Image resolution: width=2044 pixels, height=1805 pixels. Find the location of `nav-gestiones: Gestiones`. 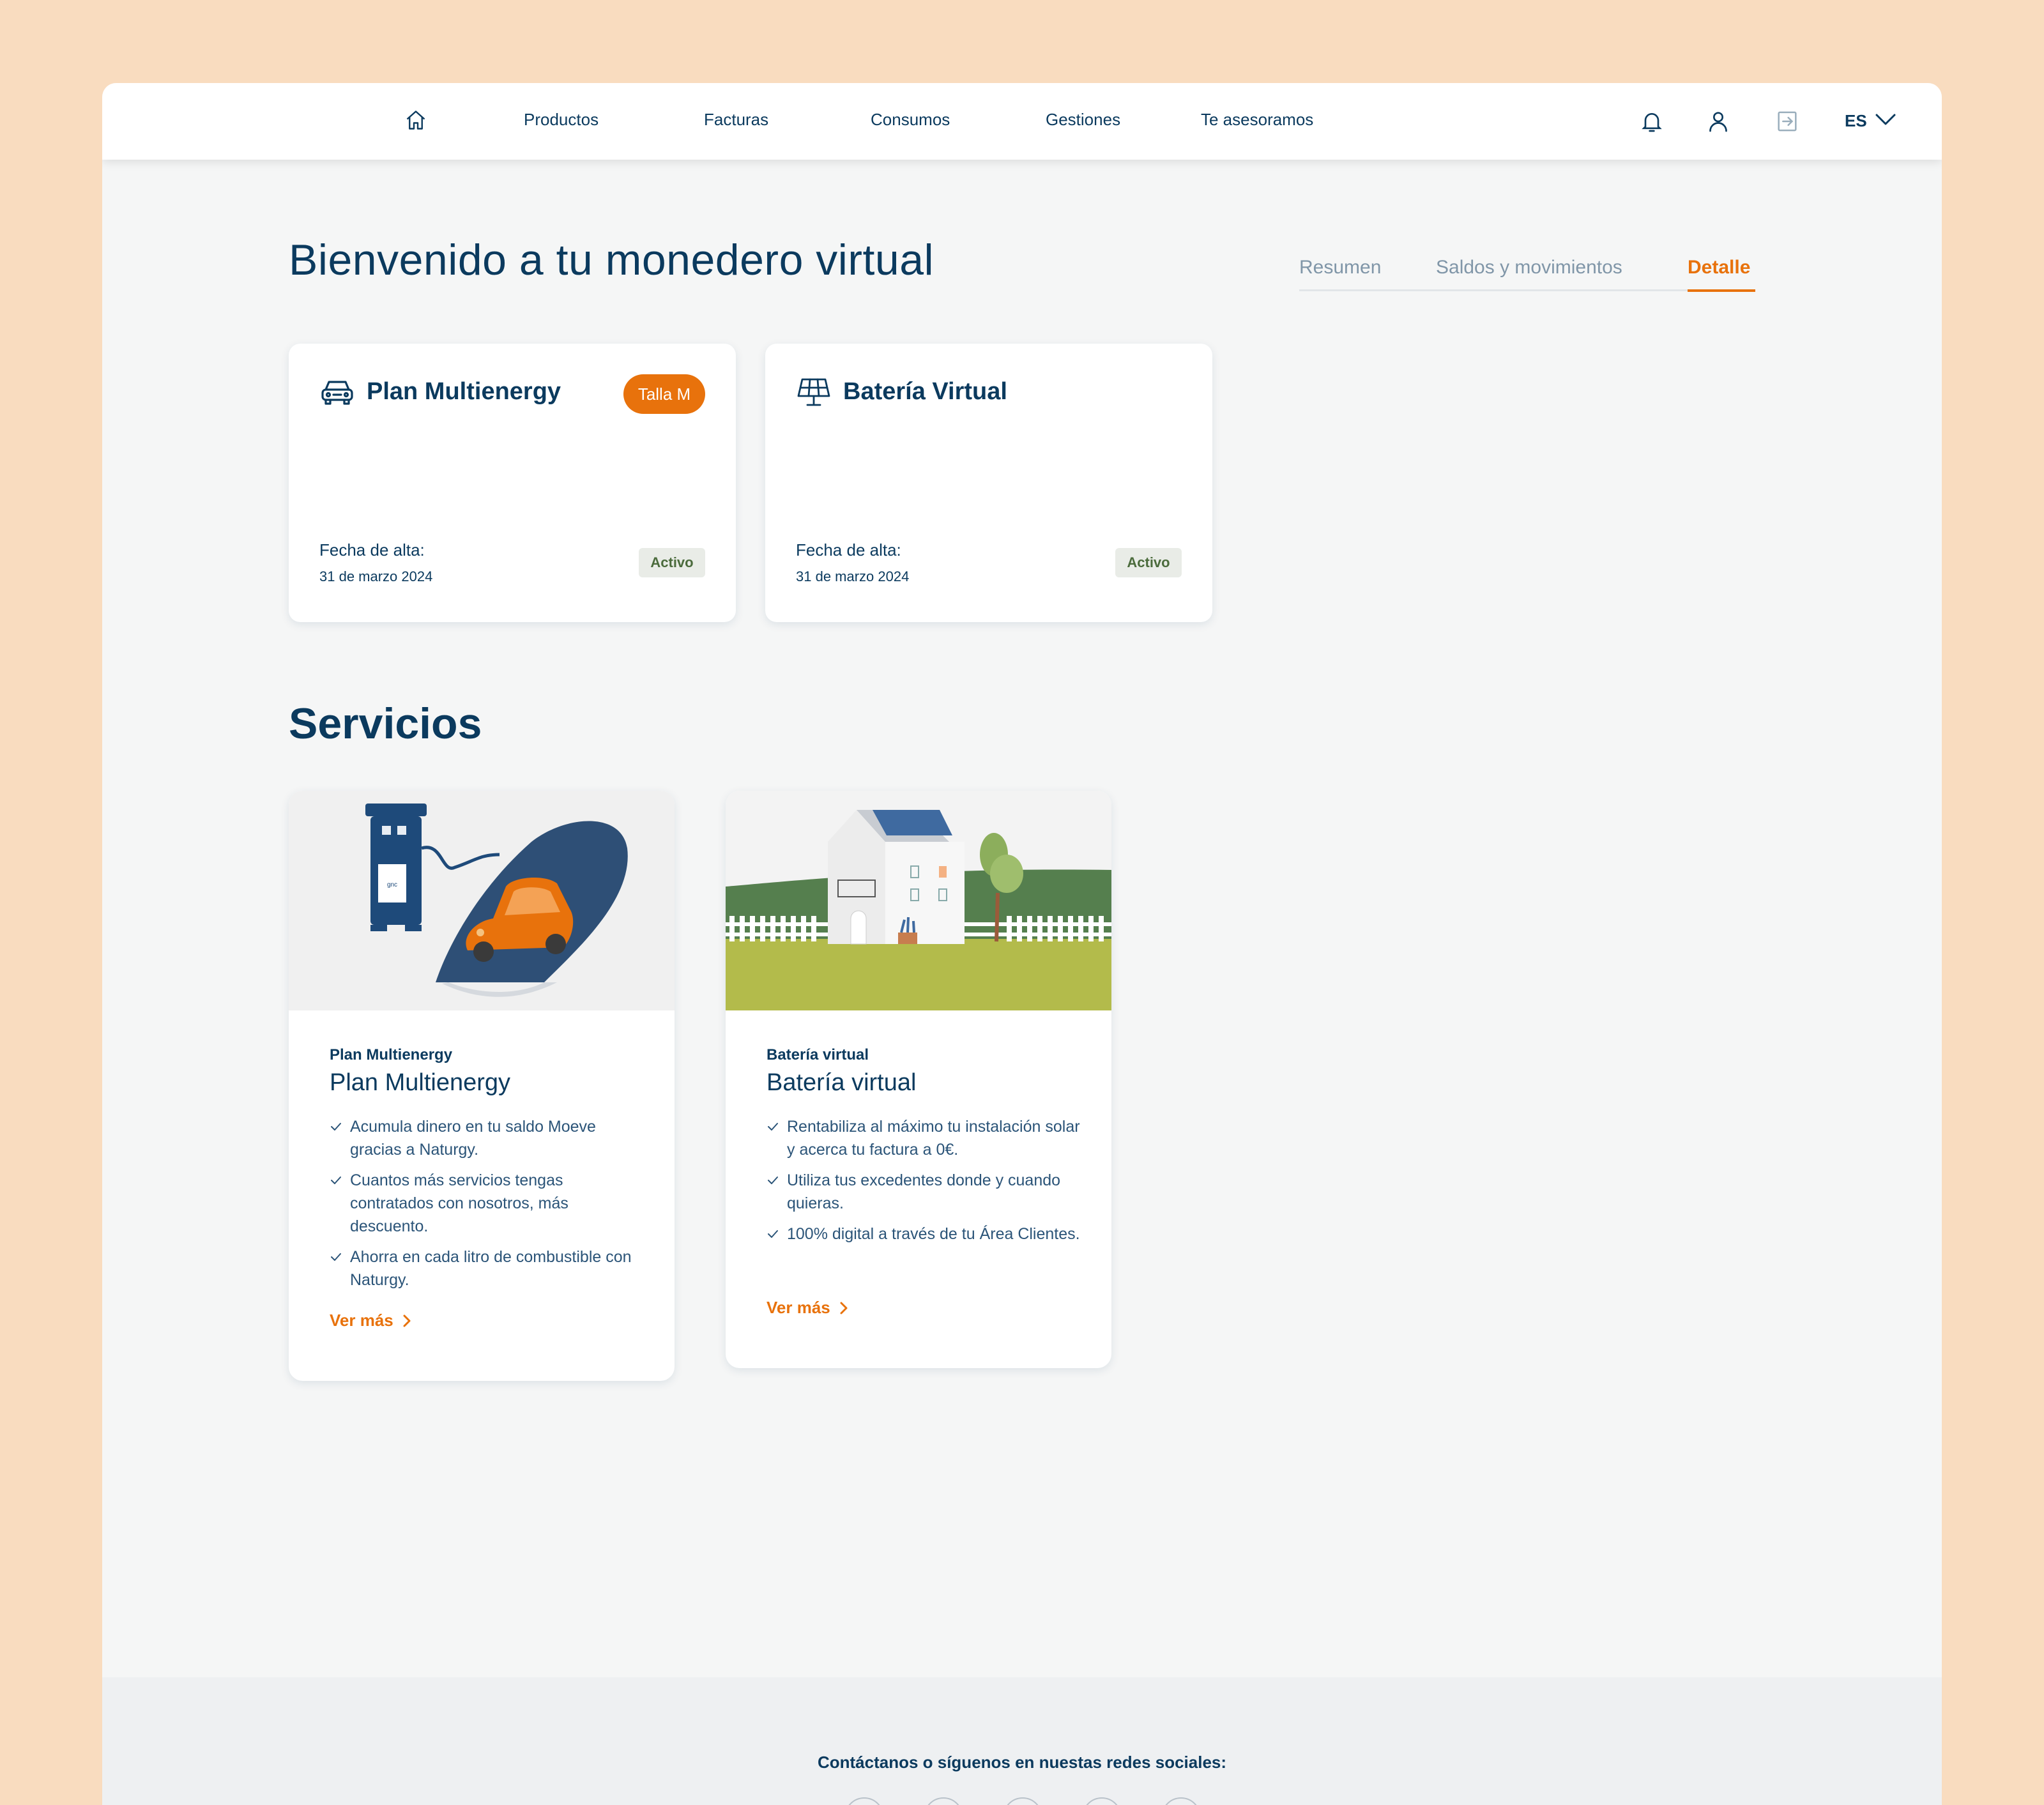

nav-gestiones: Gestiones is located at coordinates (1083, 120).